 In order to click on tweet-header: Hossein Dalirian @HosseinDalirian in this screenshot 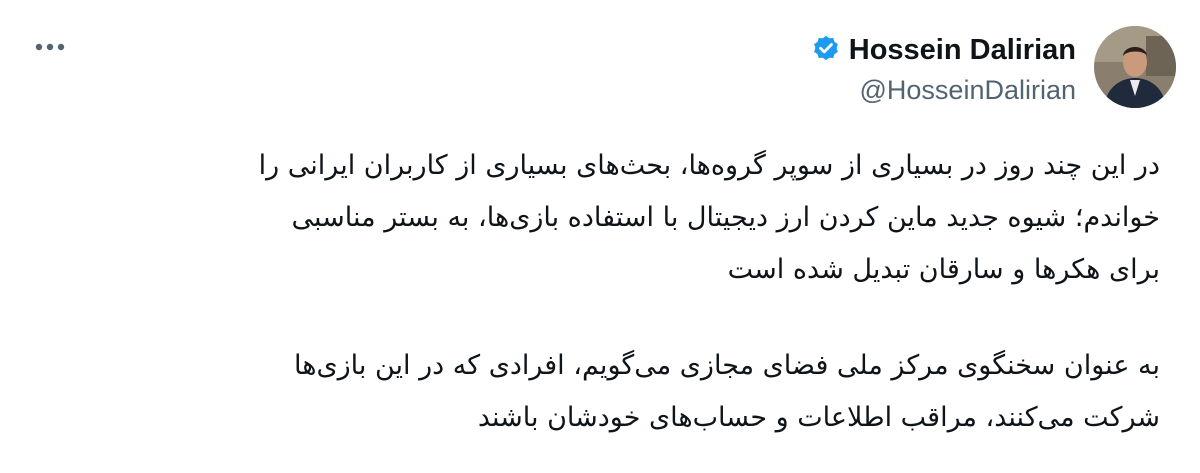, I will do `click(993, 67)`.